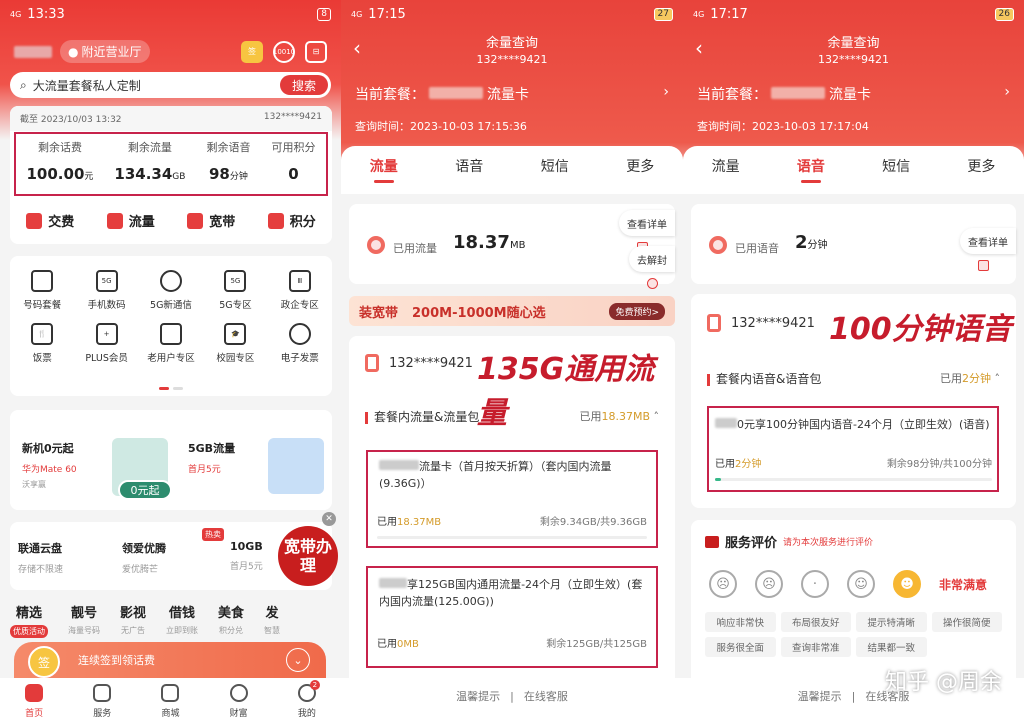  I want to click on zero-price-pill: 0元起, so click(145, 490).